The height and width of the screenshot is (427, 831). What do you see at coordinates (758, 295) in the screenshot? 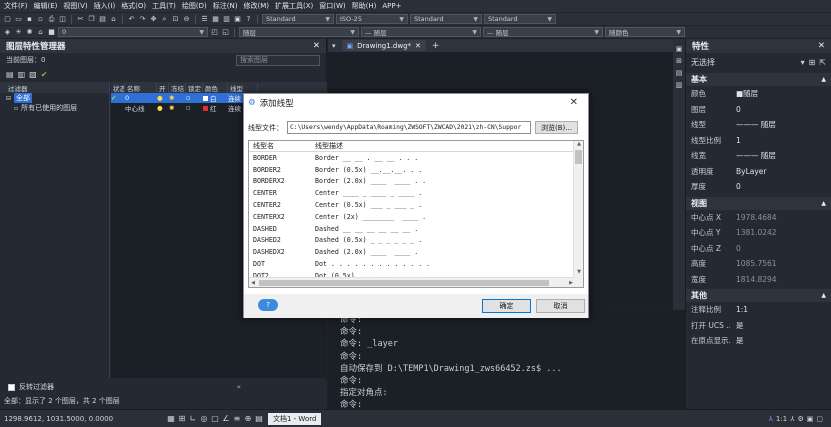
I see `property-section-header: 其他 ▲` at bounding box center [758, 295].